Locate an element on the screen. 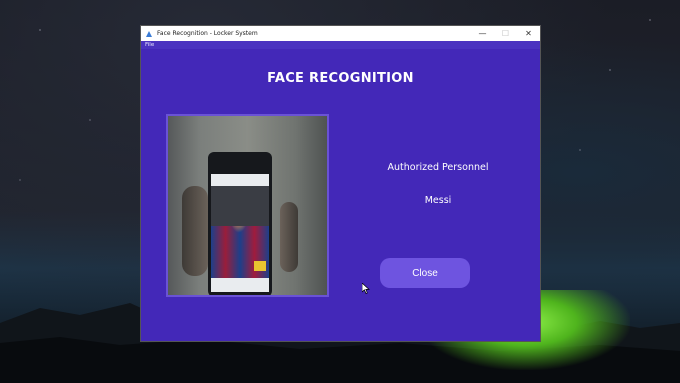 The height and width of the screenshot is (383, 680). camera-frame is located at coordinates (247, 205).